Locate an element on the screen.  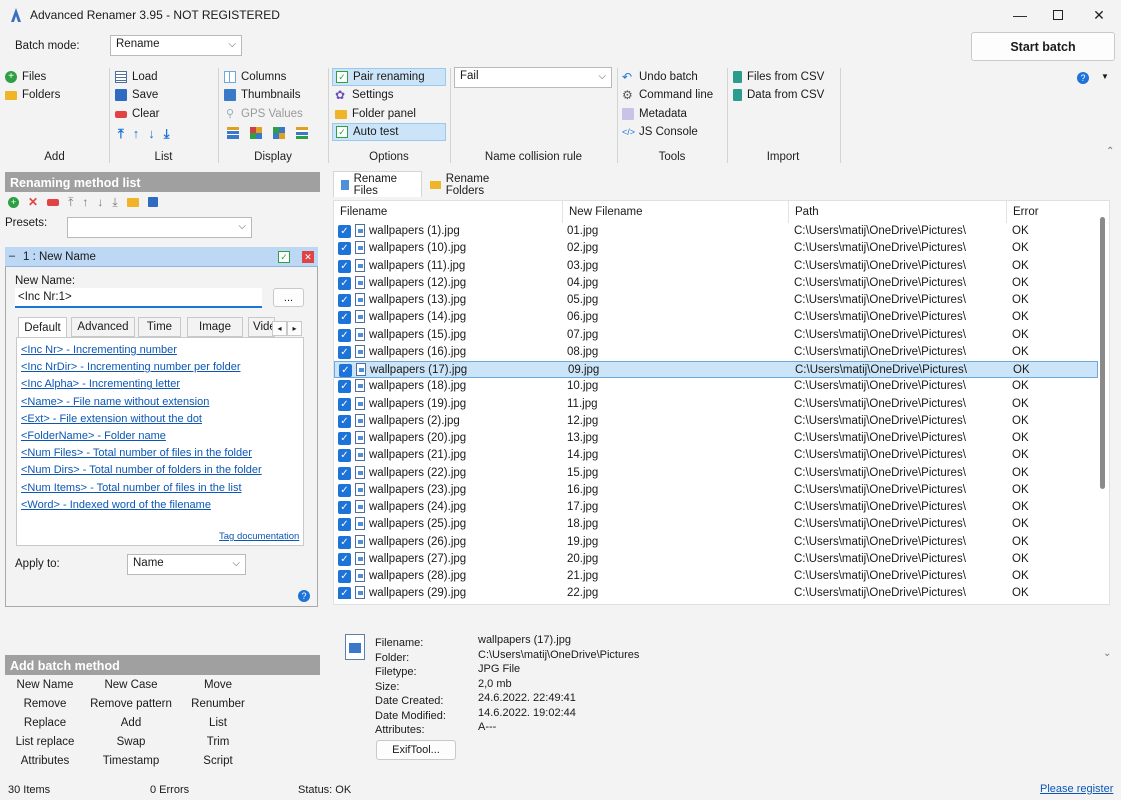
batch-mode-select: Rename ⌵ is located at coordinates (176, 45).